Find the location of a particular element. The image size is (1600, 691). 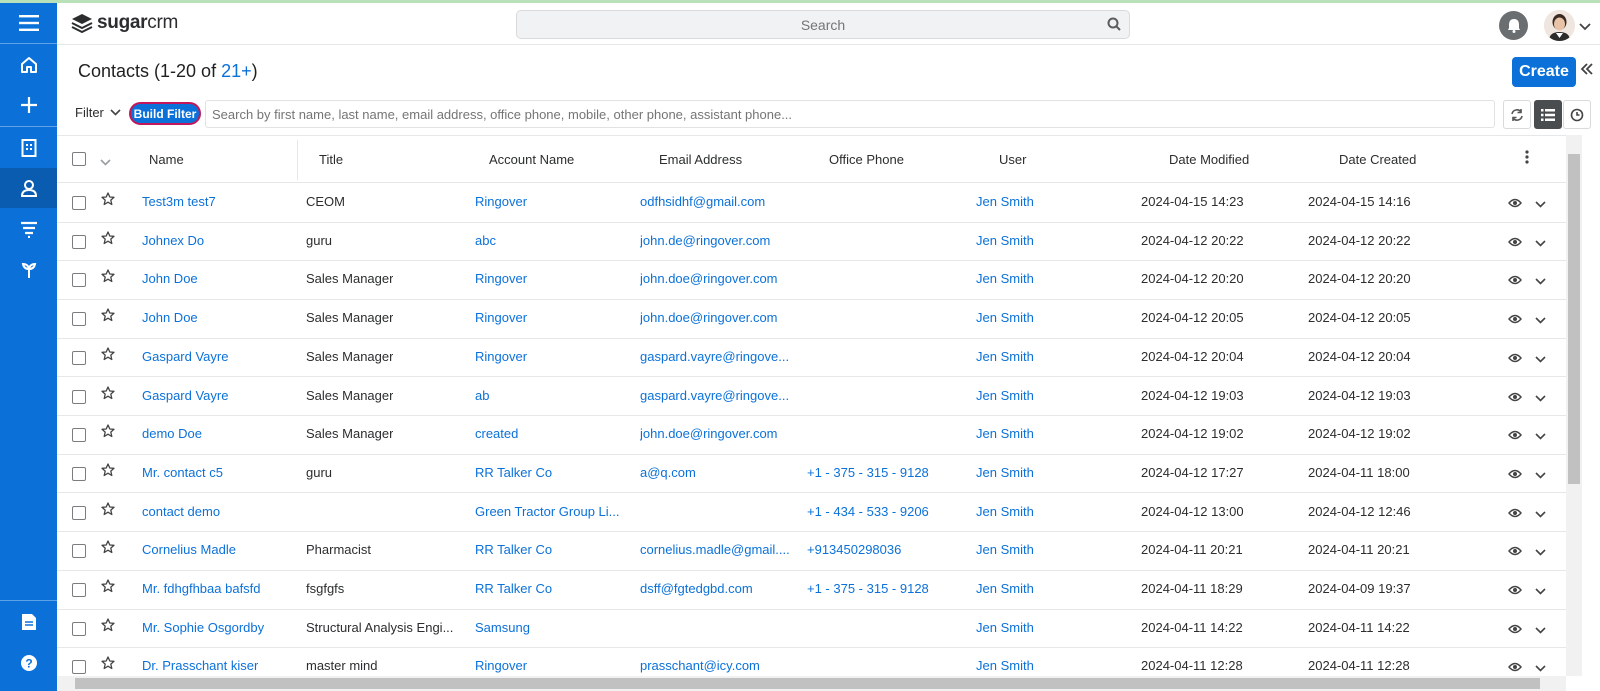

contact-name-link: Dr. Prasschant kiser is located at coordinates (200, 665).